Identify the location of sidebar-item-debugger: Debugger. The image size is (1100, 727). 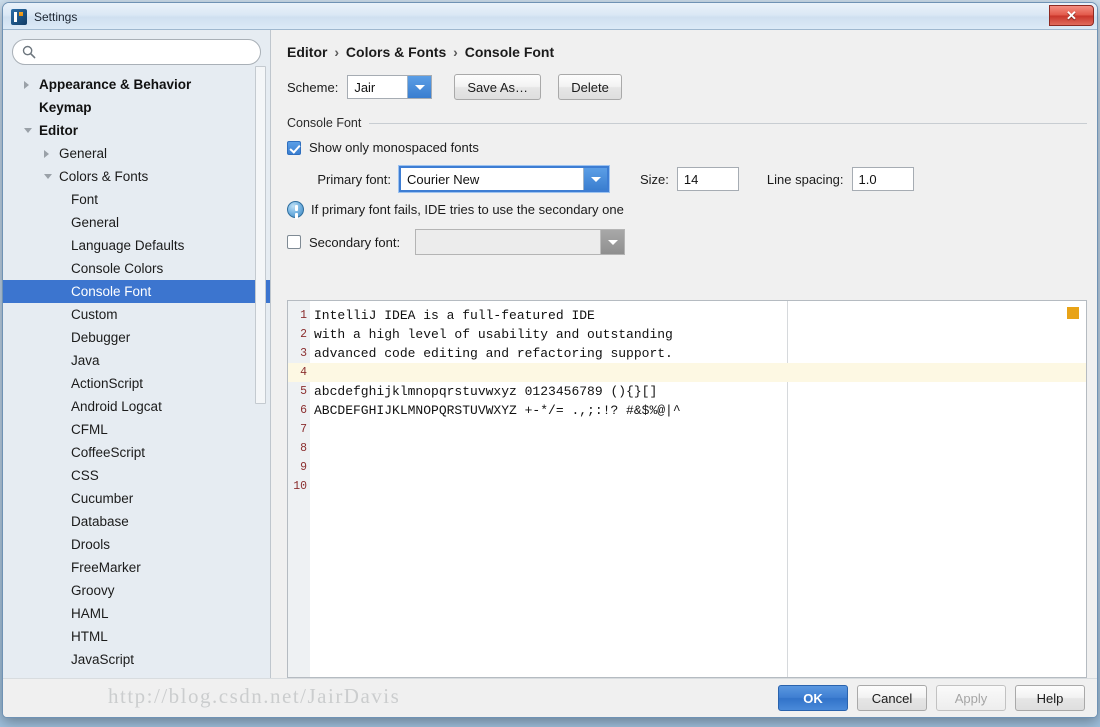
(136, 337).